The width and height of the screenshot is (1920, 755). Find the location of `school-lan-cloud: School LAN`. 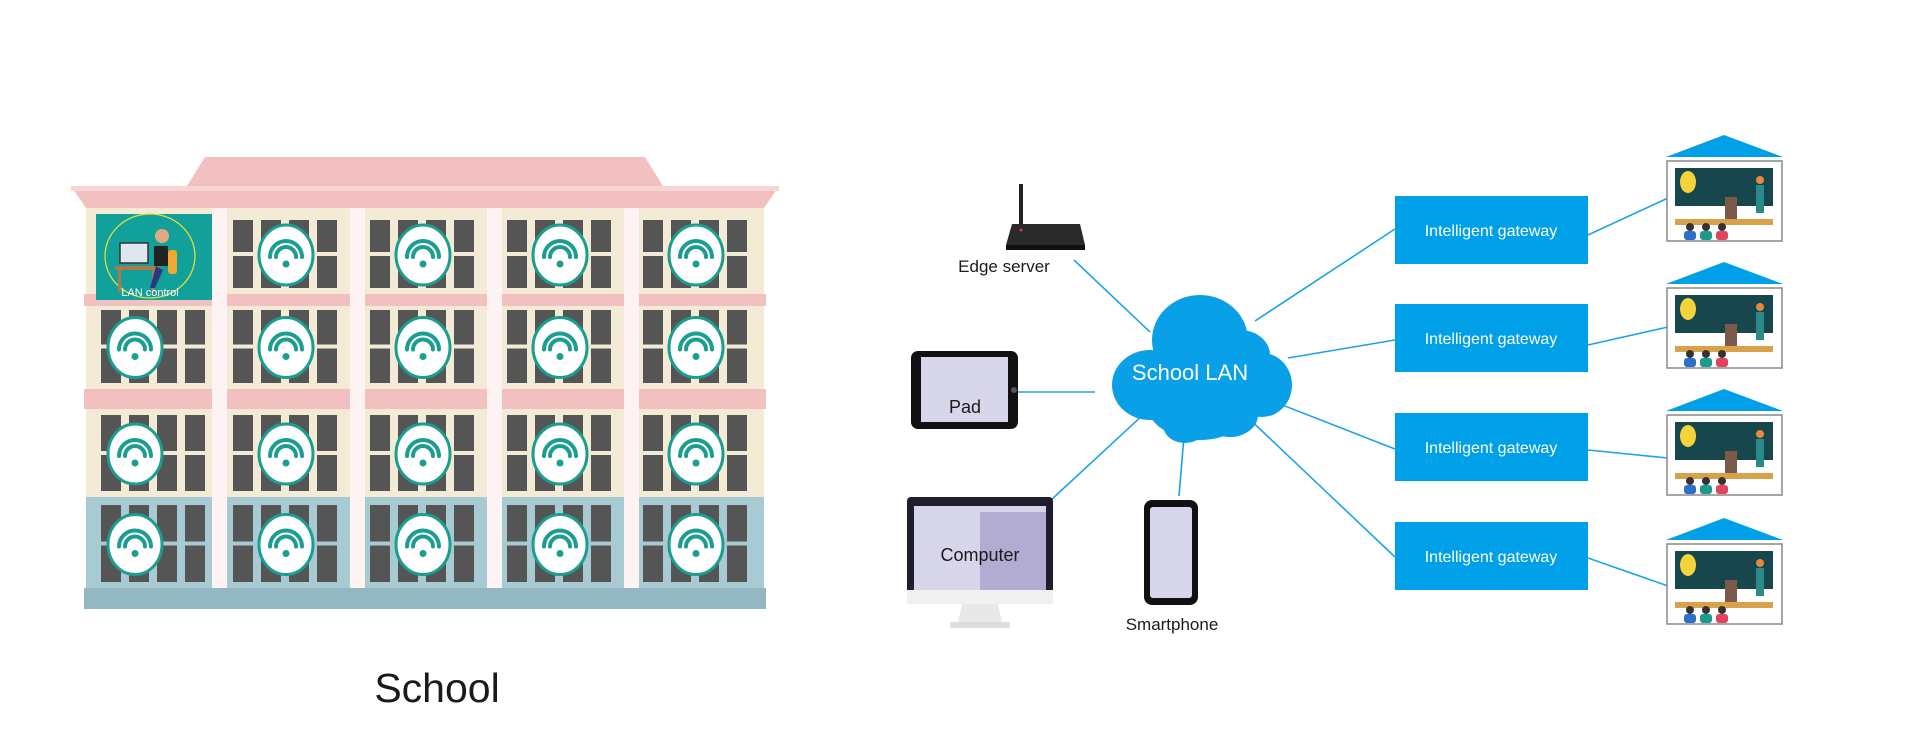

school-lan-cloud: School LAN is located at coordinates (1202, 369).